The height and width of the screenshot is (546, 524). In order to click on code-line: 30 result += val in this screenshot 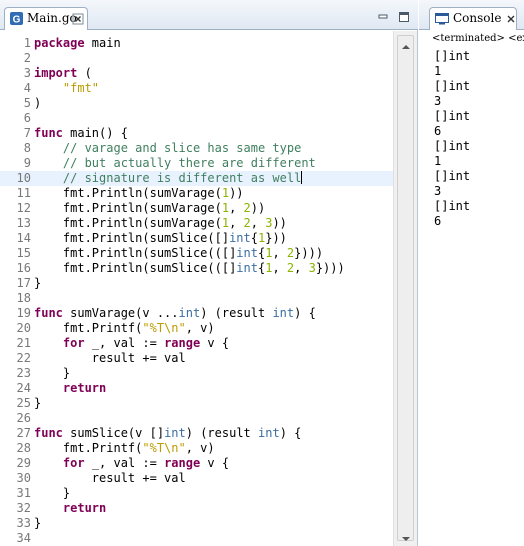, I will do `click(196, 478)`.